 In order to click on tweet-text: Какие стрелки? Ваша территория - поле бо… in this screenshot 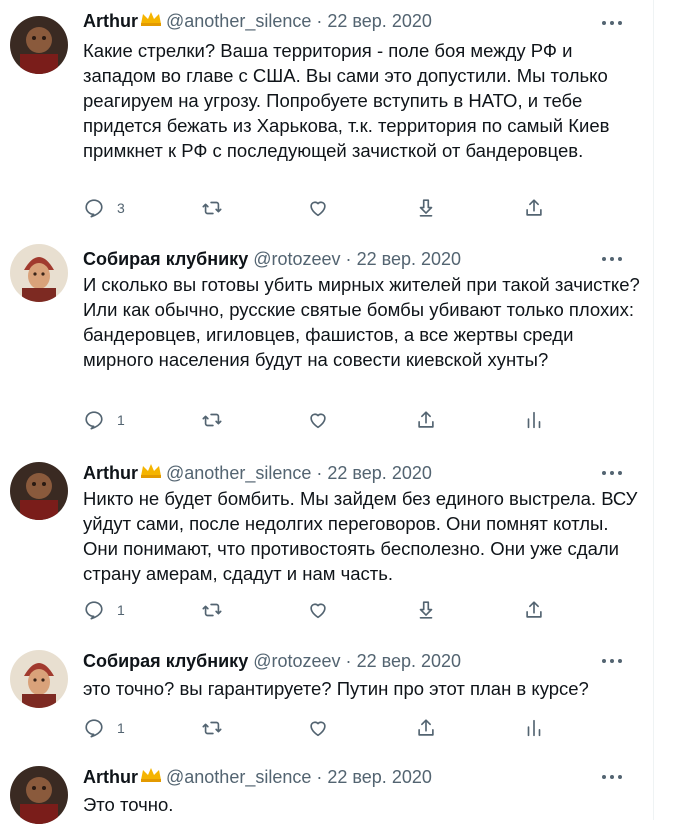, I will do `click(346, 100)`.